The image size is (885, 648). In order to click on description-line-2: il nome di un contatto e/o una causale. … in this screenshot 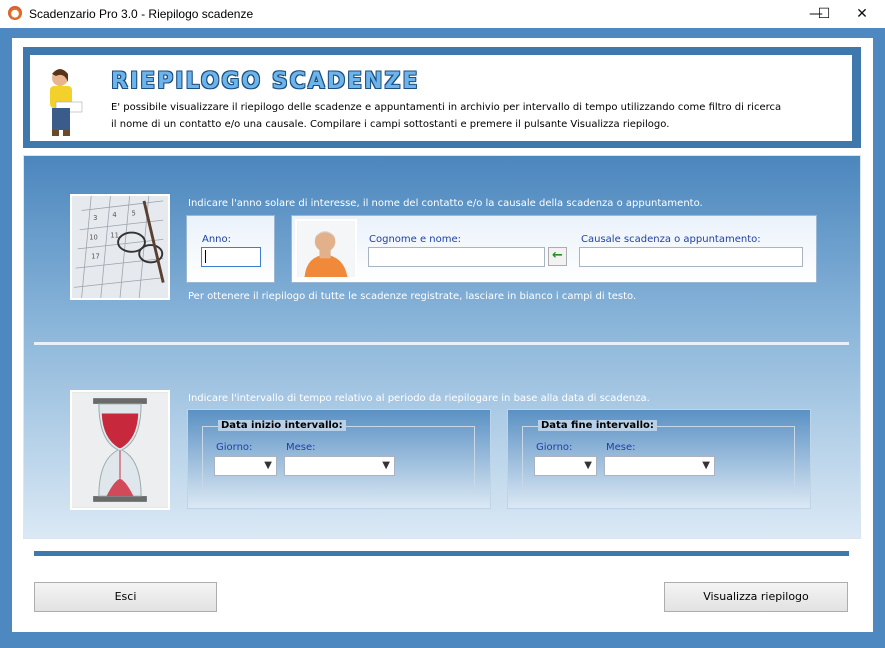, I will do `click(390, 124)`.